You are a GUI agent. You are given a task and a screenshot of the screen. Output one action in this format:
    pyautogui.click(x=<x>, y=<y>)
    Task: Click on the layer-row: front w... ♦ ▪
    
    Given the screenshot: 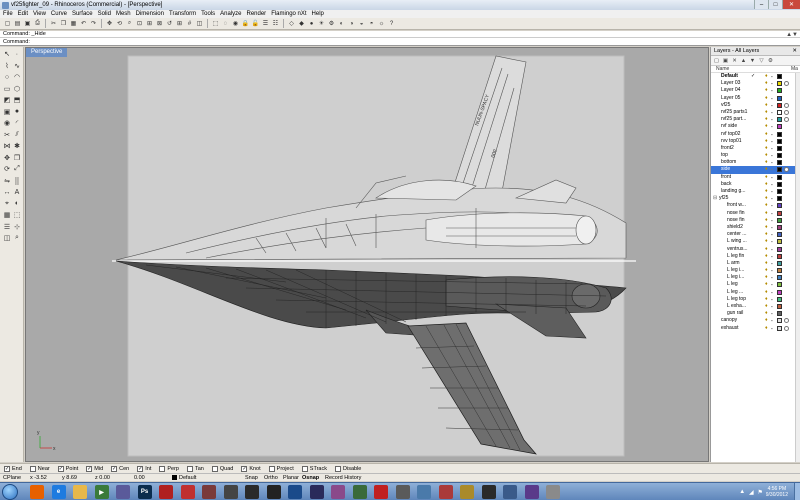 What is the action you would take?
    pyautogui.click(x=755, y=205)
    